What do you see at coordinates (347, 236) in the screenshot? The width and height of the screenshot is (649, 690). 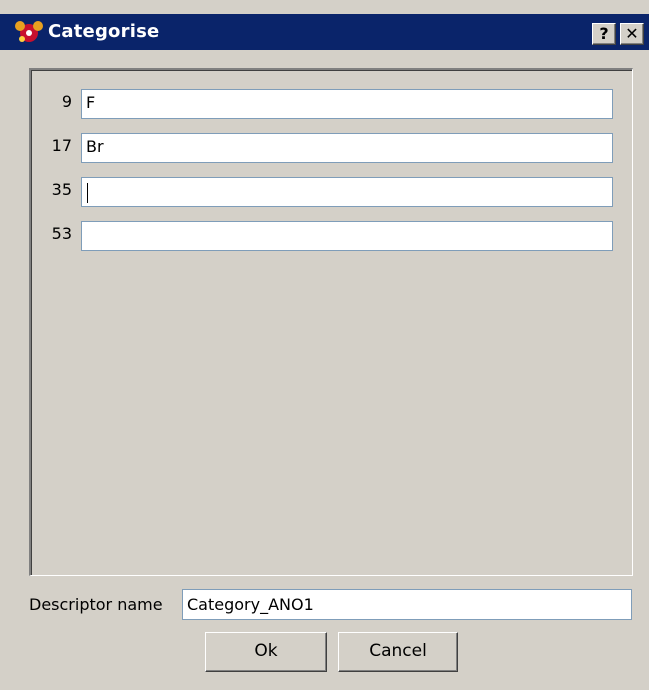 I see `category-input` at bounding box center [347, 236].